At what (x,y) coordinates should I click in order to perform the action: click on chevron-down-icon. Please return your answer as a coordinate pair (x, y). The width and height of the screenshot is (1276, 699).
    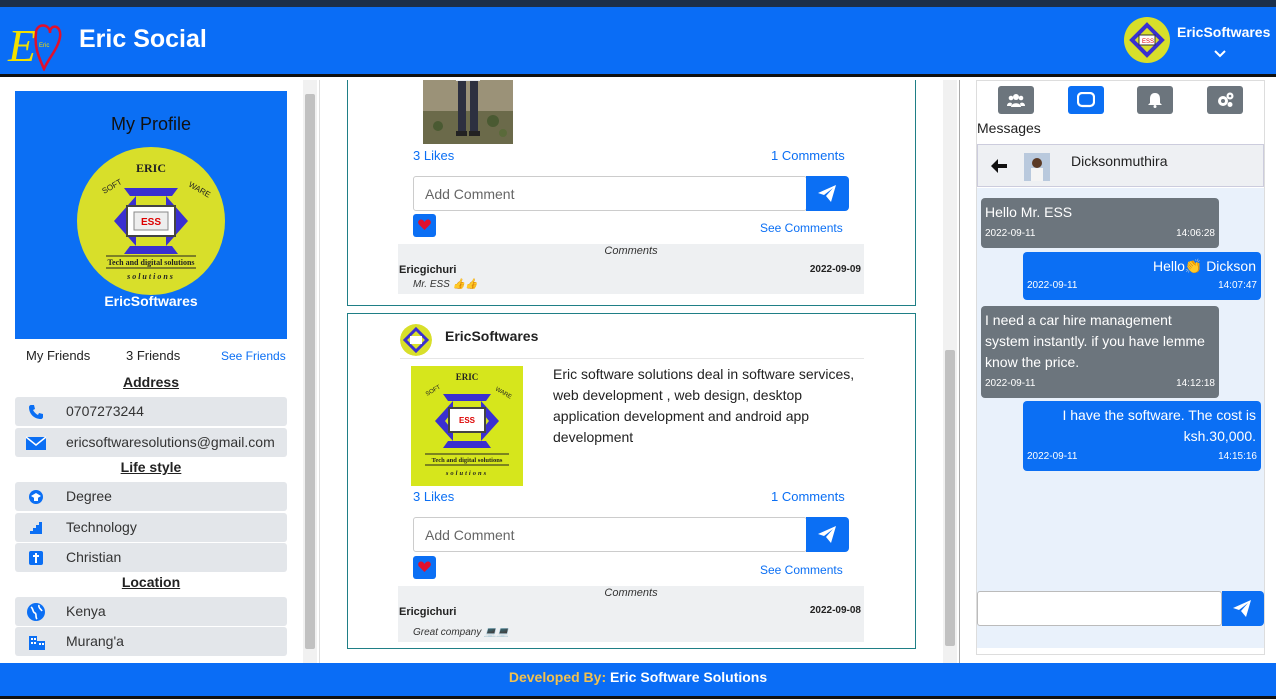
    Looking at the image, I should click on (1220, 54).